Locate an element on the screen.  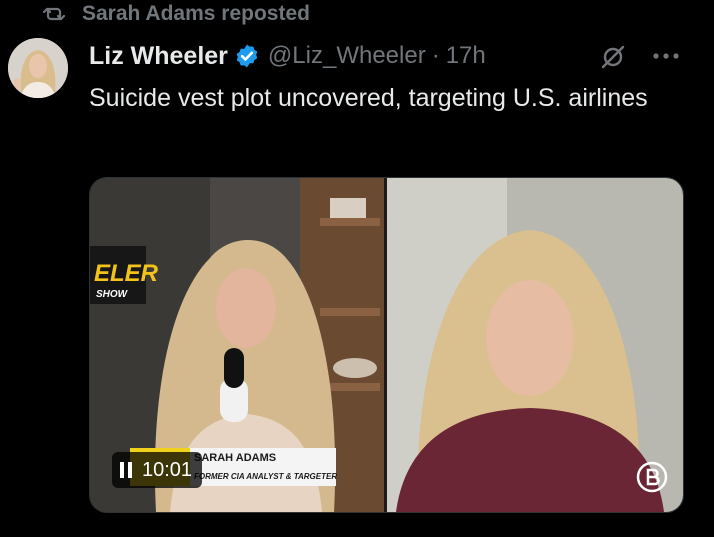
more-options-icon is located at coordinates (666, 56).